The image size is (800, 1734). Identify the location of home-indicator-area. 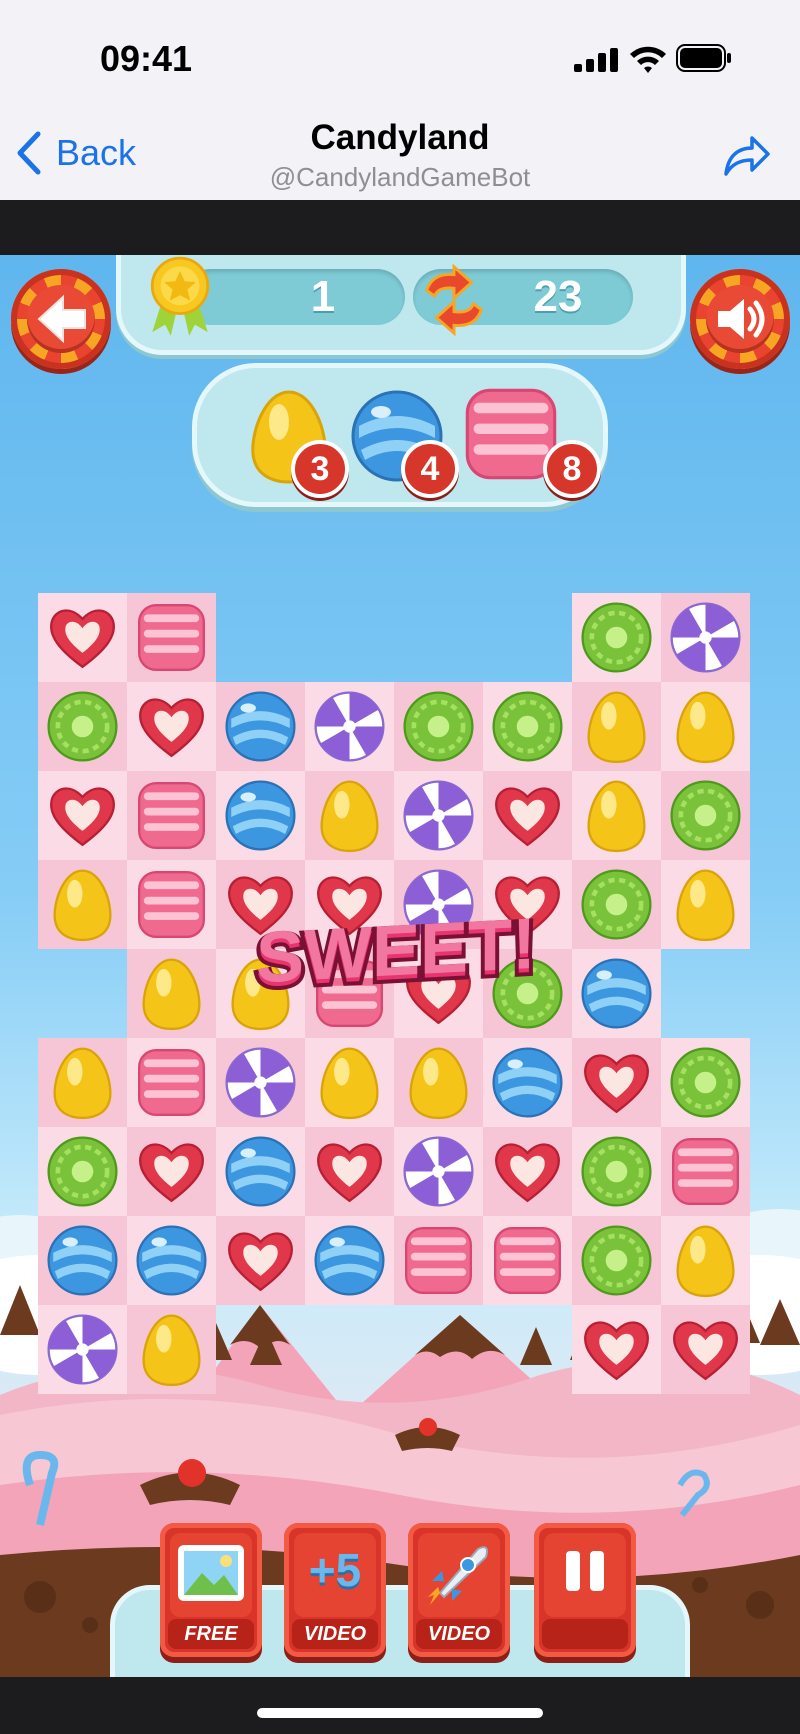
(400, 1705).